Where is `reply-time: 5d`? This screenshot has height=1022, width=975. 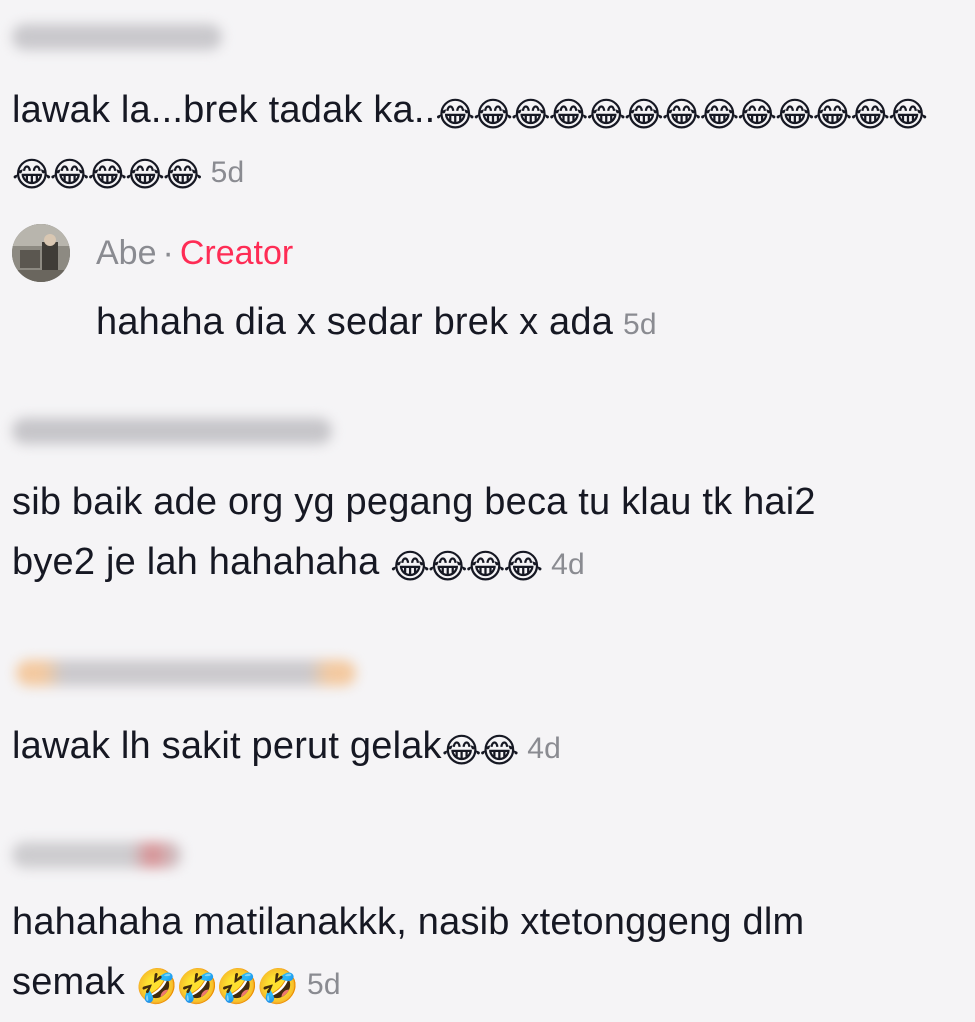 reply-time: 5d is located at coordinates (640, 324).